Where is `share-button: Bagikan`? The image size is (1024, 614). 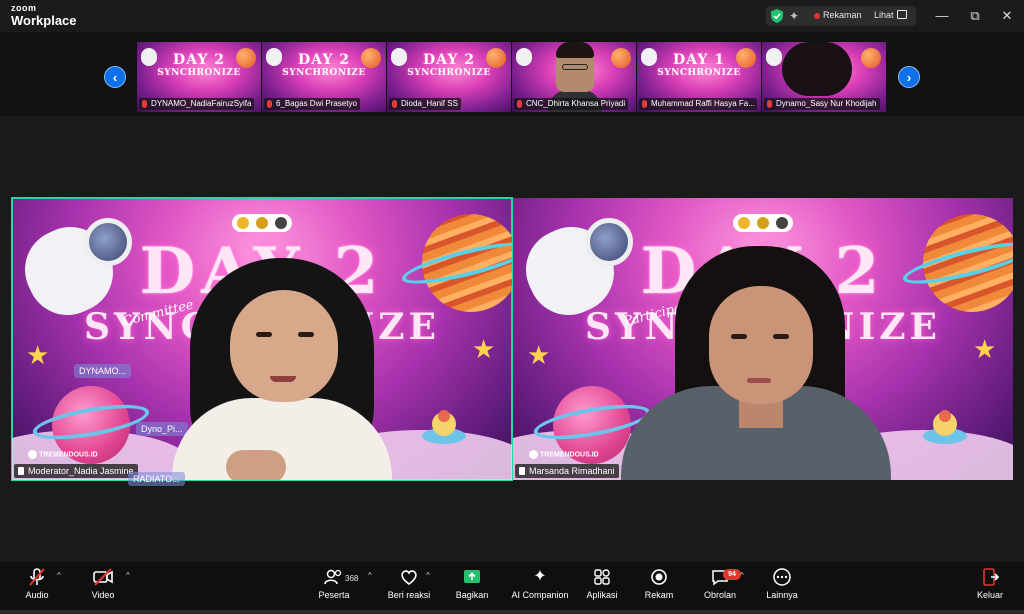
share-button: Bagikan is located at coordinates (472, 583).